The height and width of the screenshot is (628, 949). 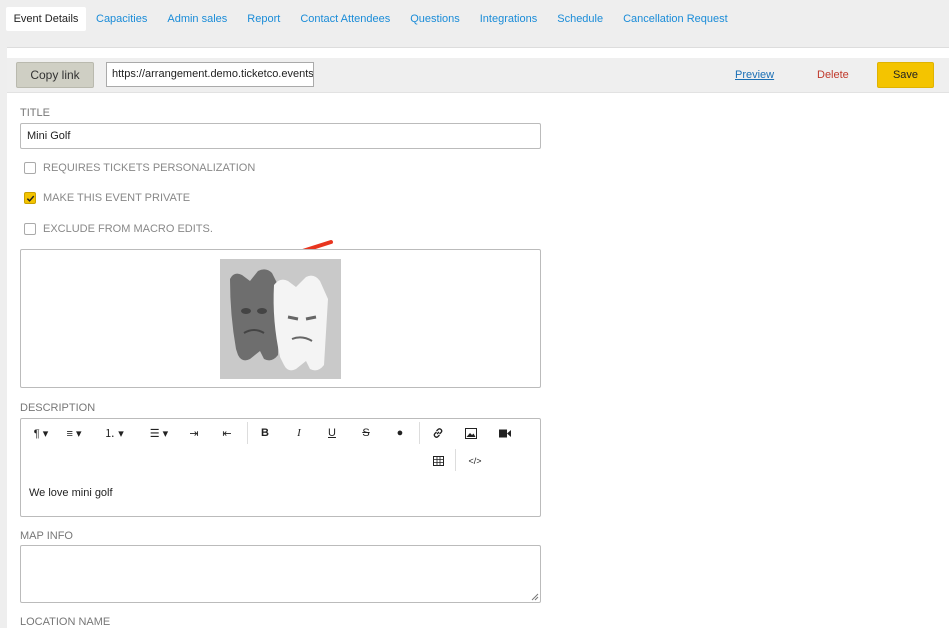 I want to click on outdent-button: ⇤, so click(x=227, y=433).